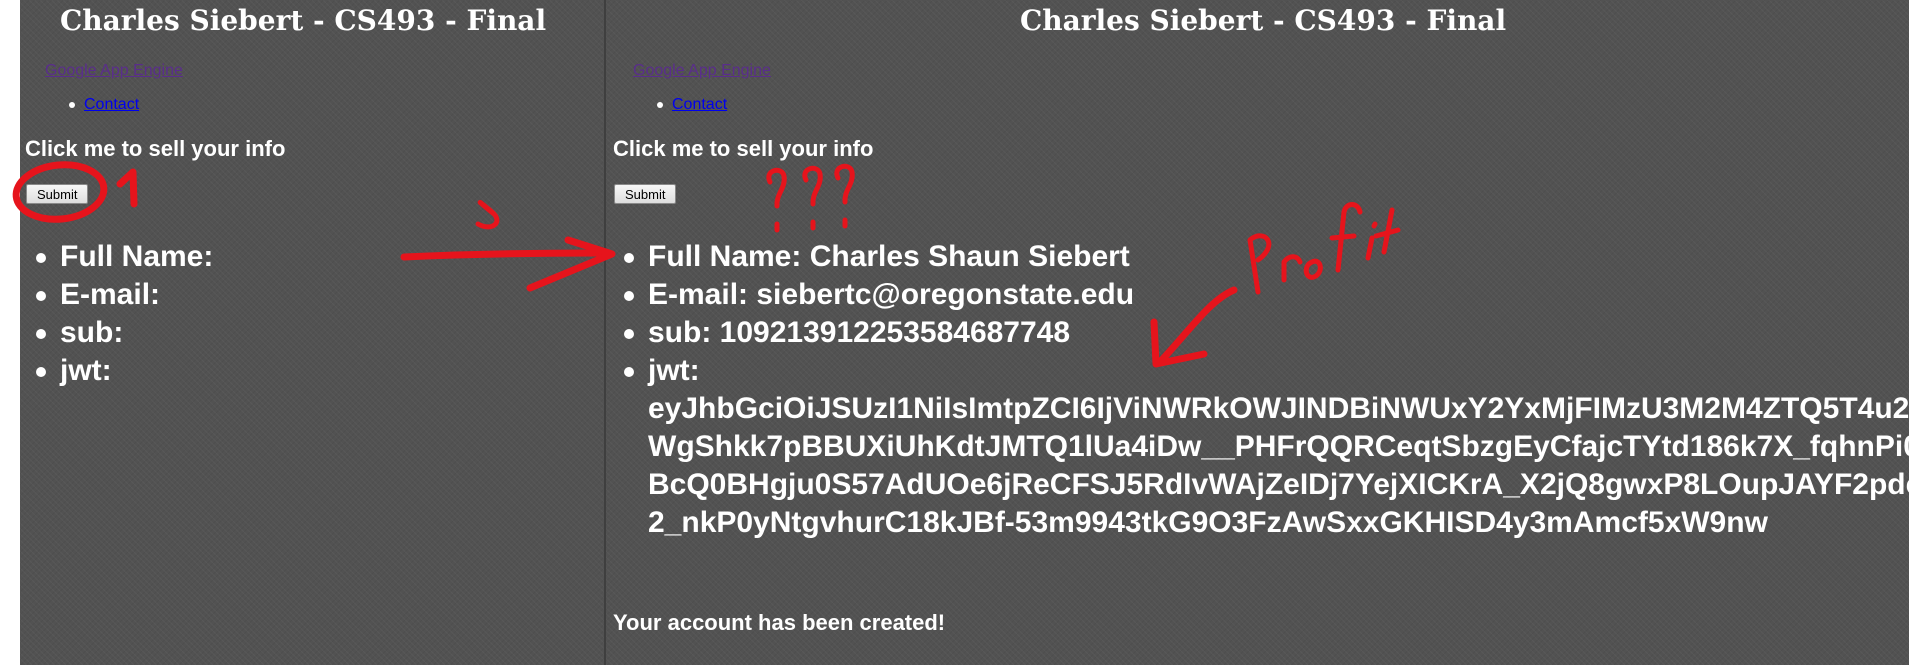 This screenshot has width=1909, height=665. What do you see at coordinates (779, 622) in the screenshot?
I see `account-created-message: Your account has been created!` at bounding box center [779, 622].